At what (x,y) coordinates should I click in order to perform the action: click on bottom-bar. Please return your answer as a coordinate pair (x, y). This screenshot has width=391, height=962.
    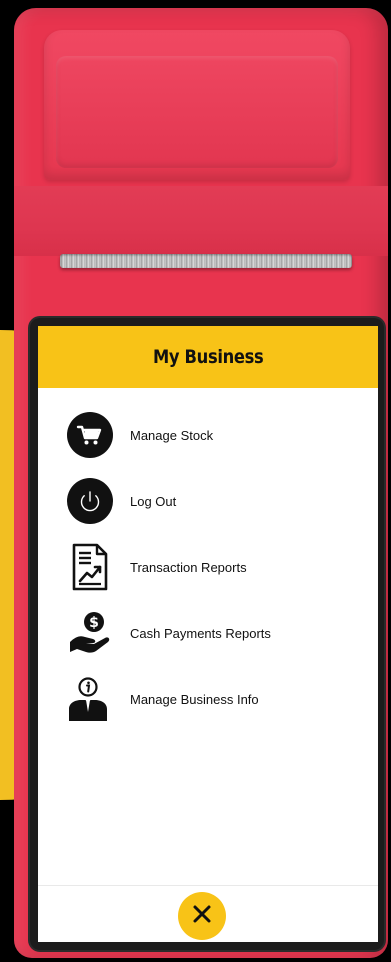
    Looking at the image, I should click on (208, 913).